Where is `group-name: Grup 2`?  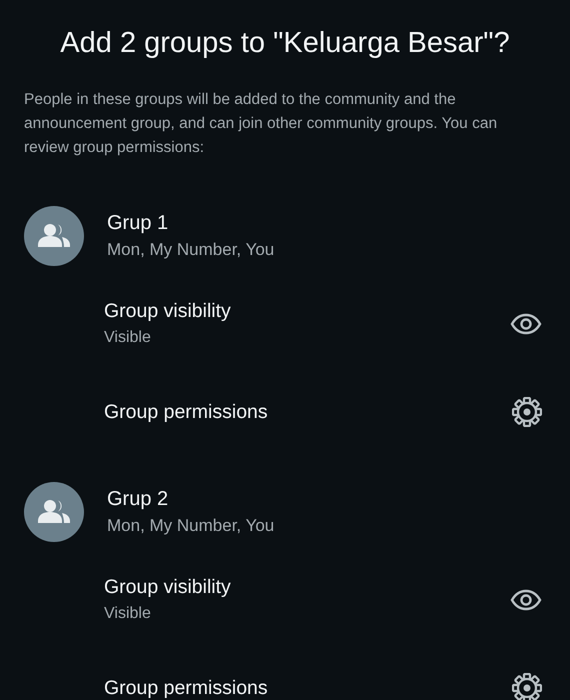
group-name: Grup 2 is located at coordinates (138, 499).